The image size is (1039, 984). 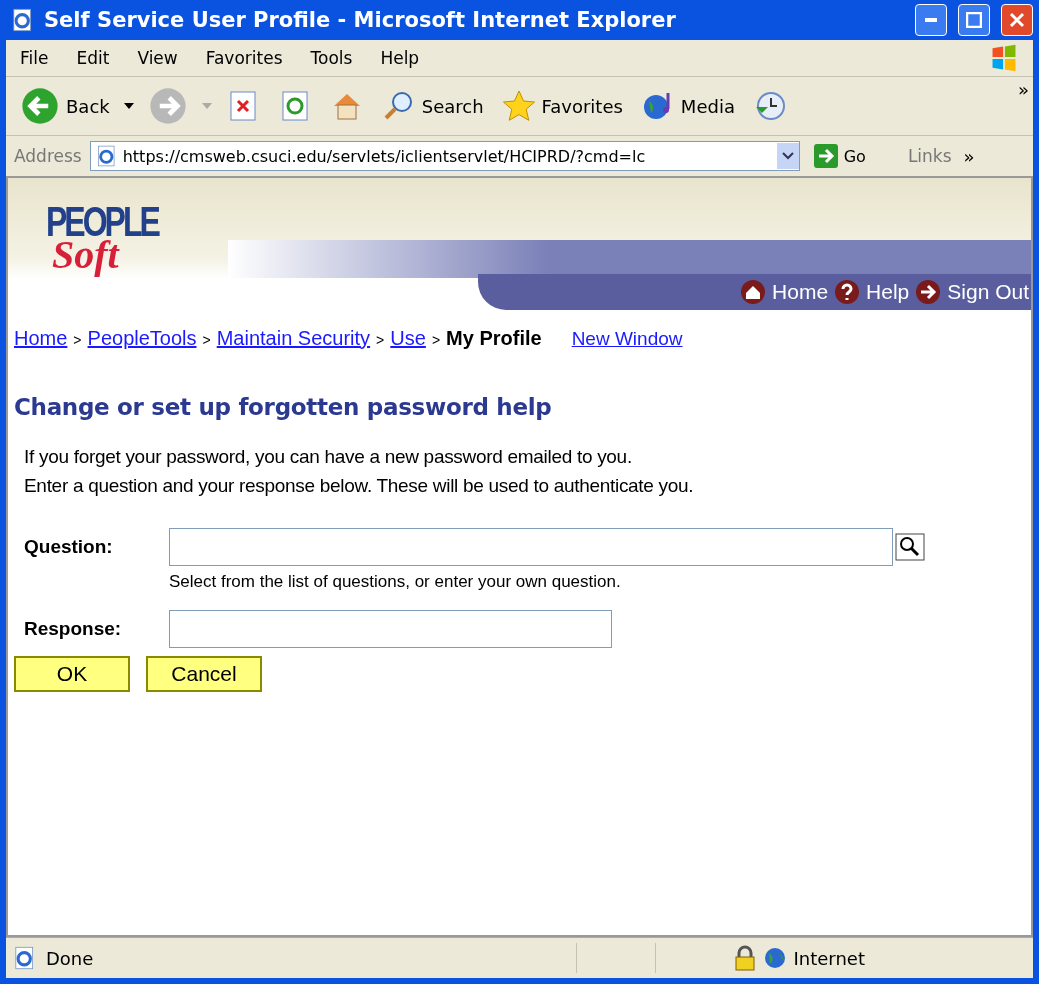 What do you see at coordinates (627, 339) in the screenshot?
I see `new-window-link: New Window` at bounding box center [627, 339].